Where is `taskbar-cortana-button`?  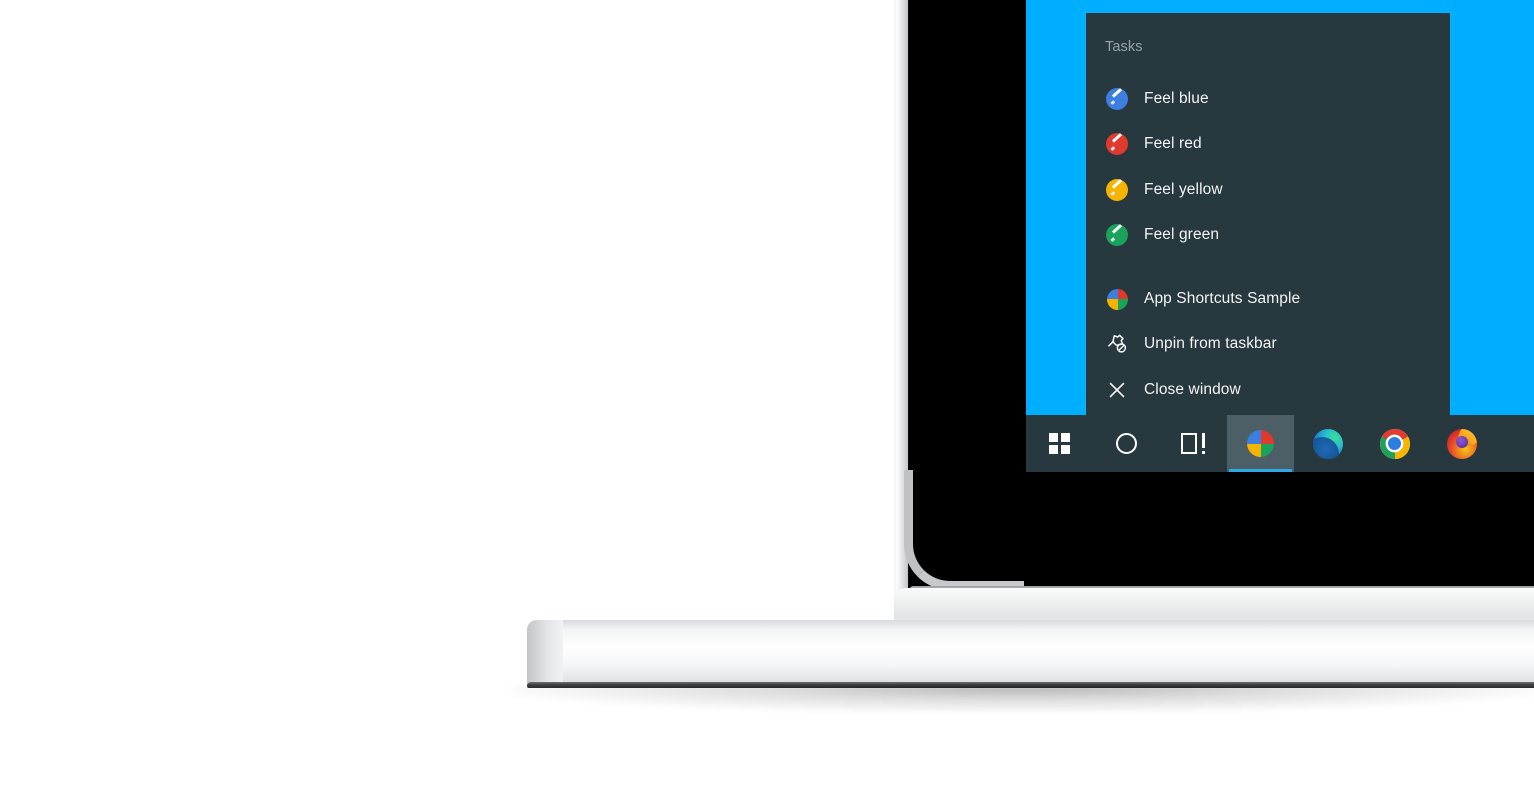
taskbar-cortana-button is located at coordinates (1126, 443).